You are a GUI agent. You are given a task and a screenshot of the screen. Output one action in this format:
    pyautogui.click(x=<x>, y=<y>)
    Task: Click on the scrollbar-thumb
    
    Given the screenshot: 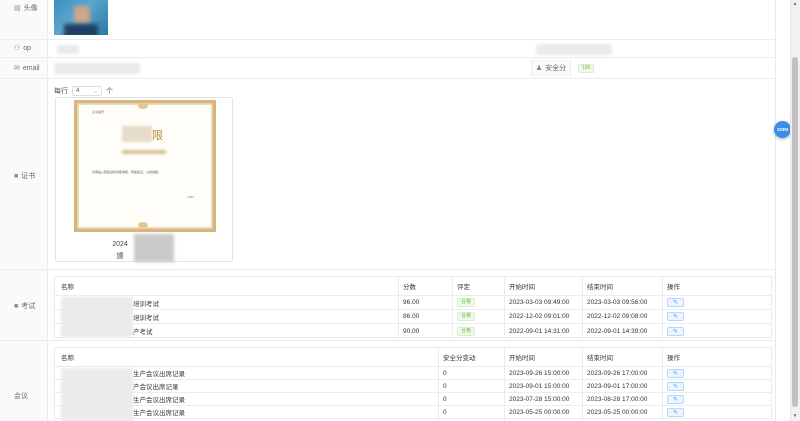 What is the action you would take?
    pyautogui.click(x=795, y=232)
    